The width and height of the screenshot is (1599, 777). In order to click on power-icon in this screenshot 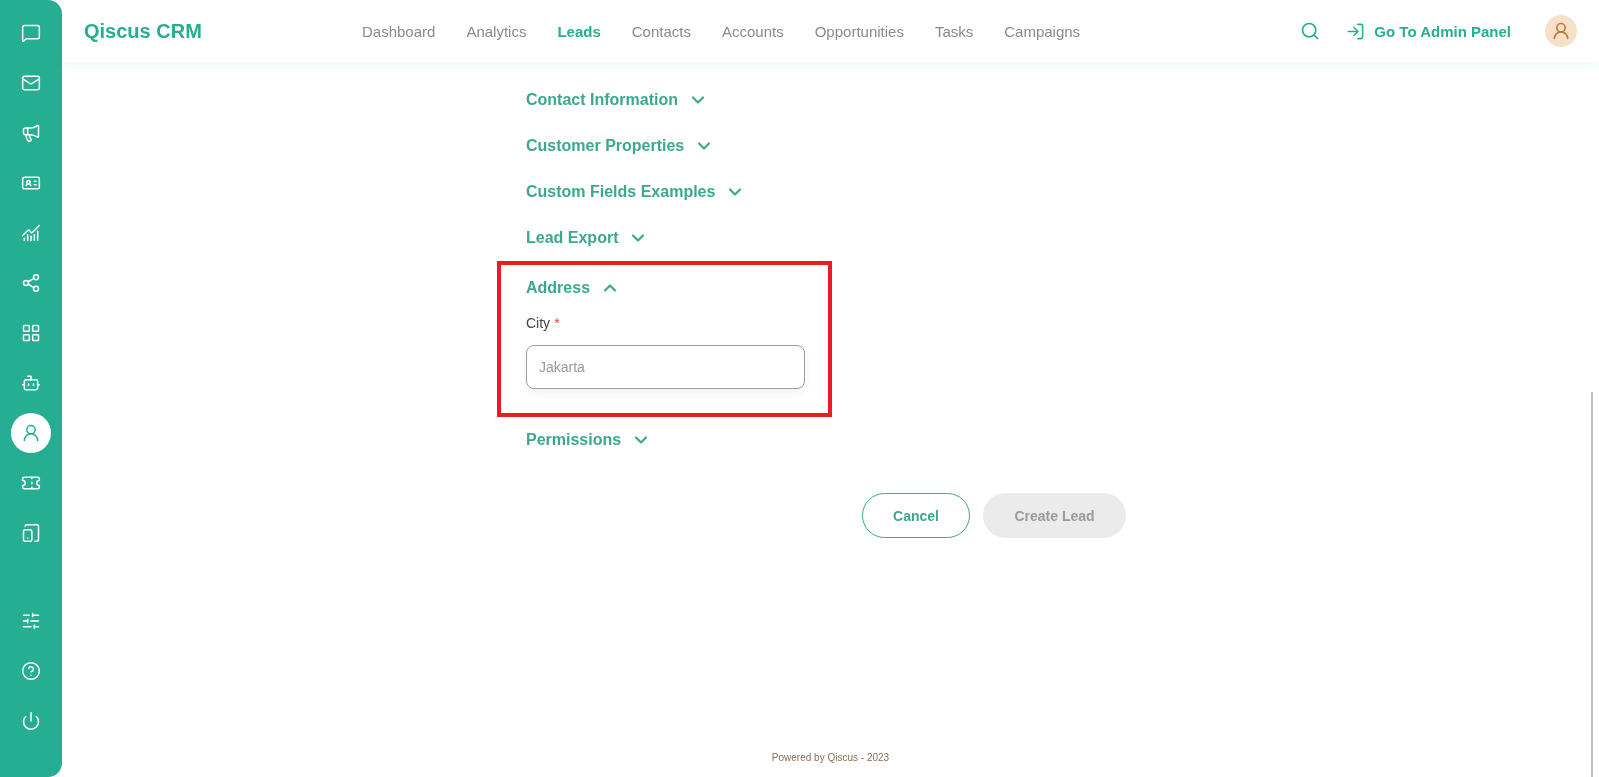, I will do `click(31, 721)`.